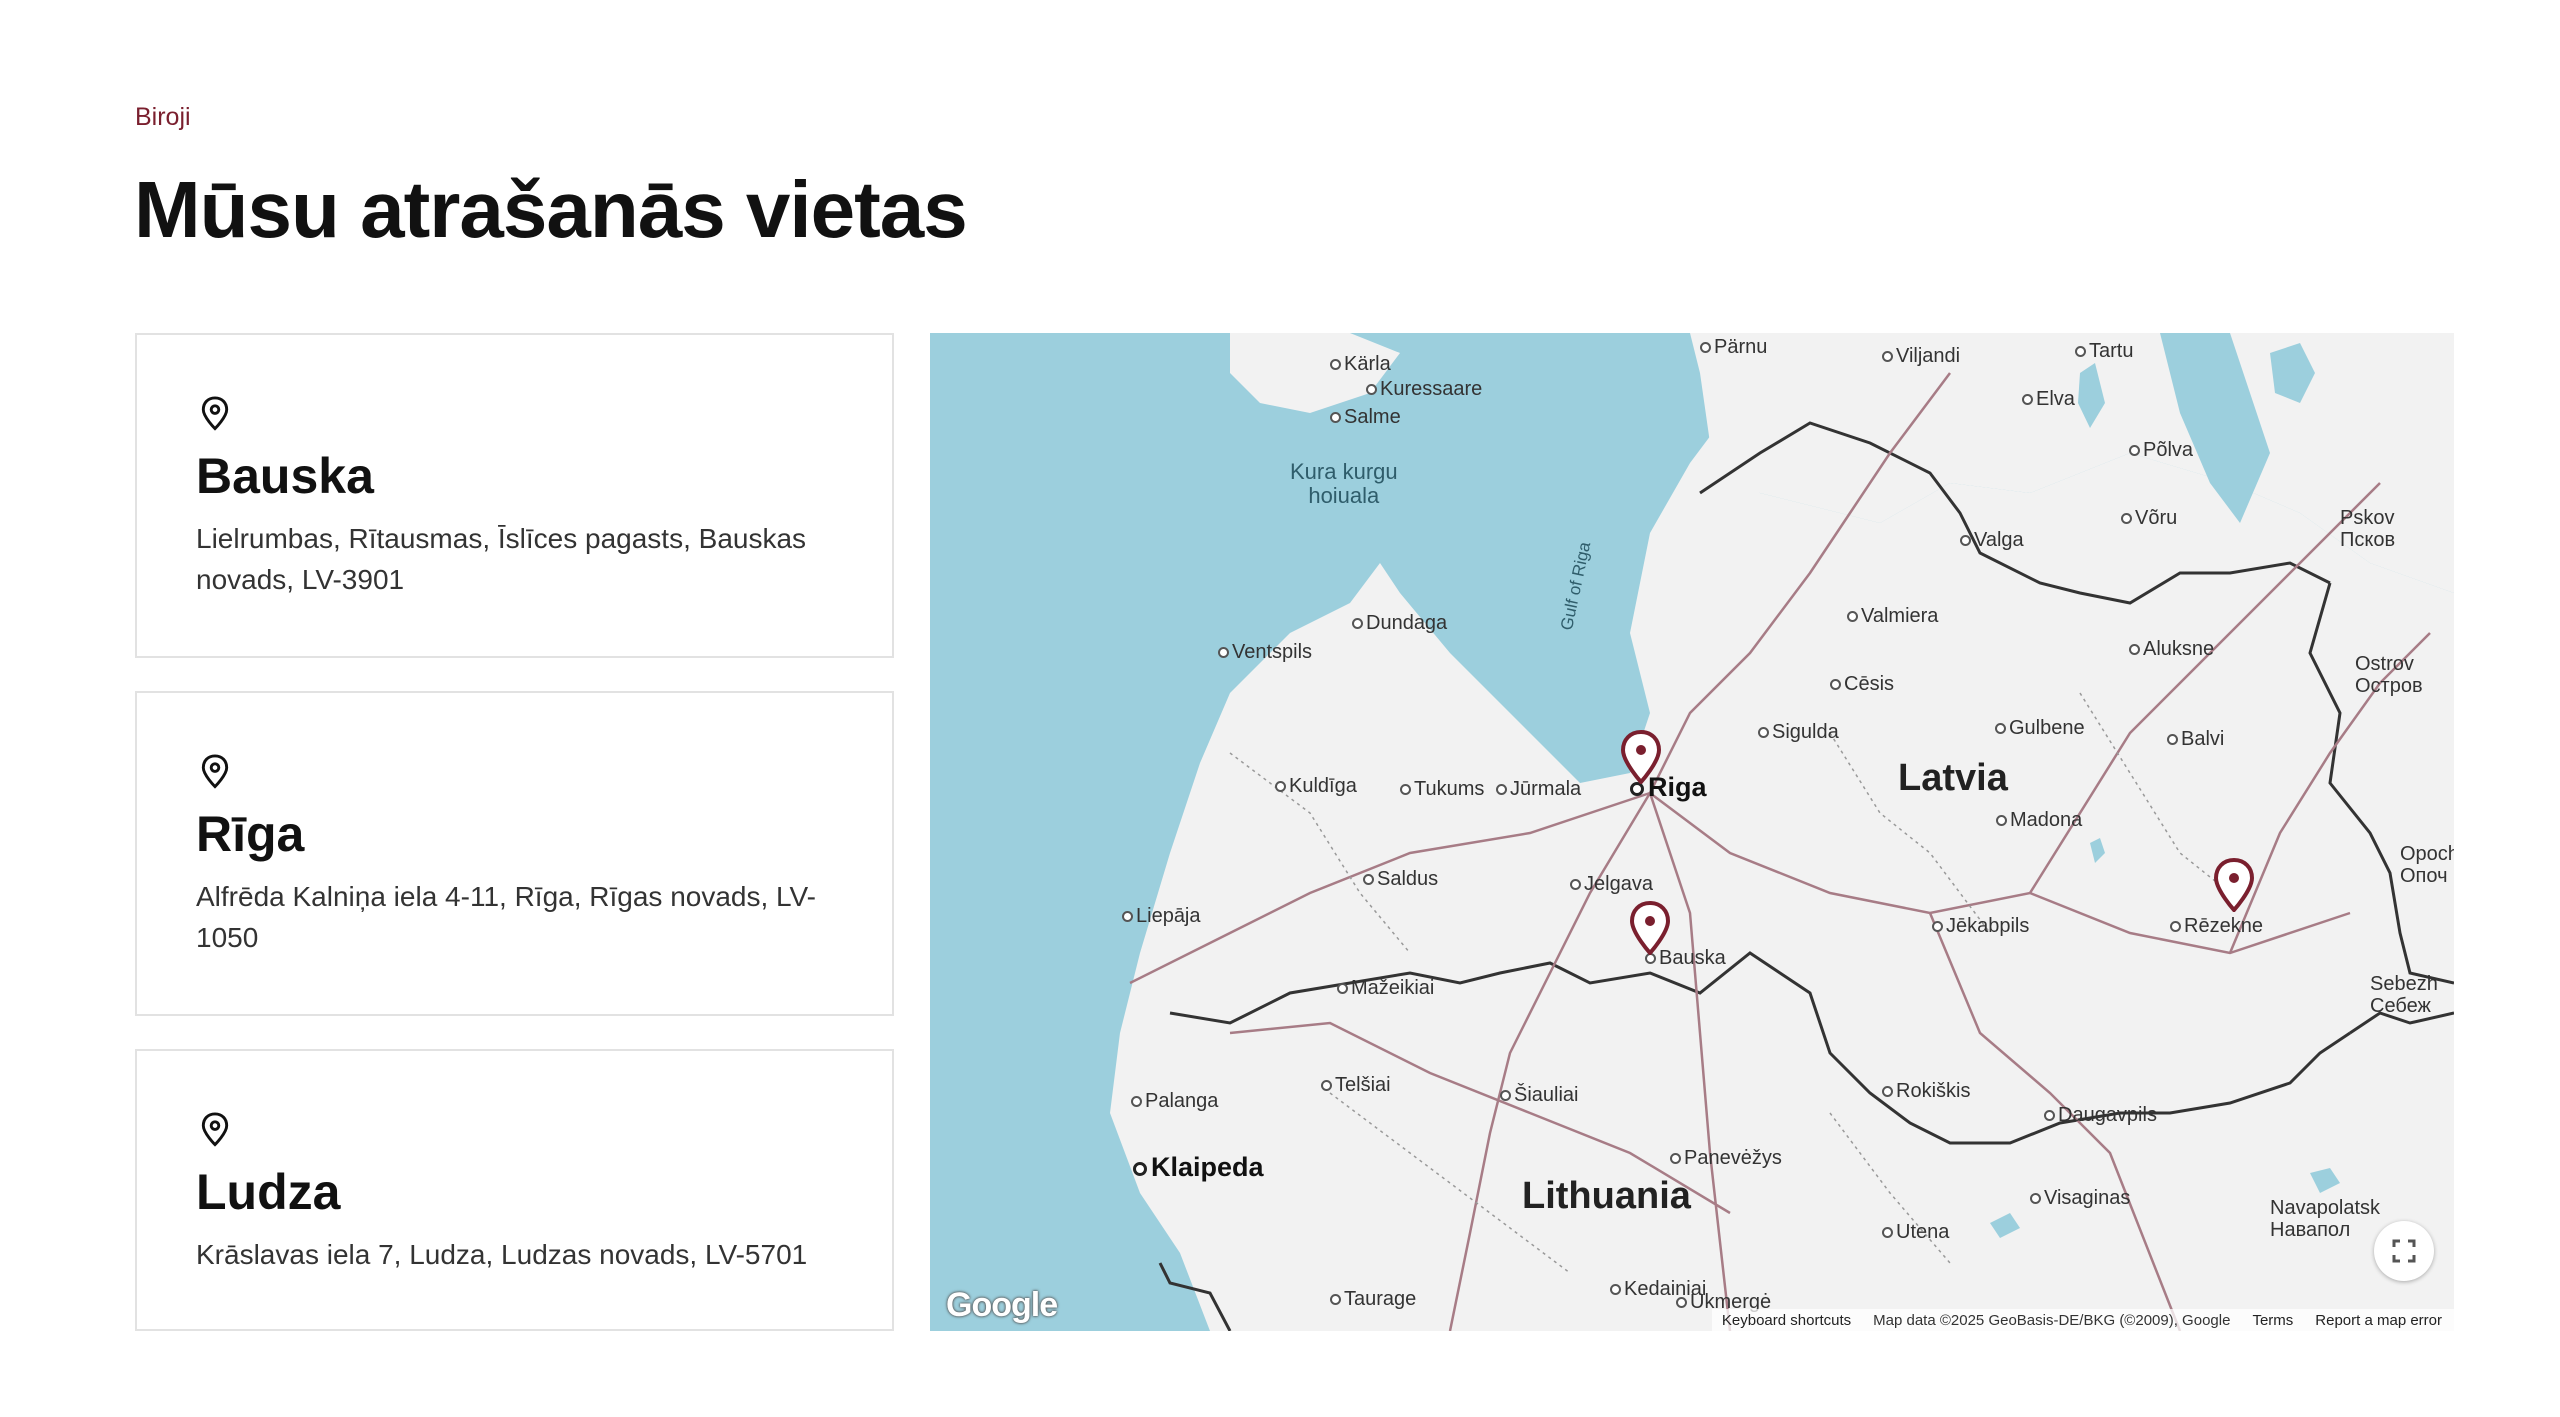 This screenshot has height=1417, width=2560. I want to click on map-label-city-major: Klaipeda, so click(1198, 1167).